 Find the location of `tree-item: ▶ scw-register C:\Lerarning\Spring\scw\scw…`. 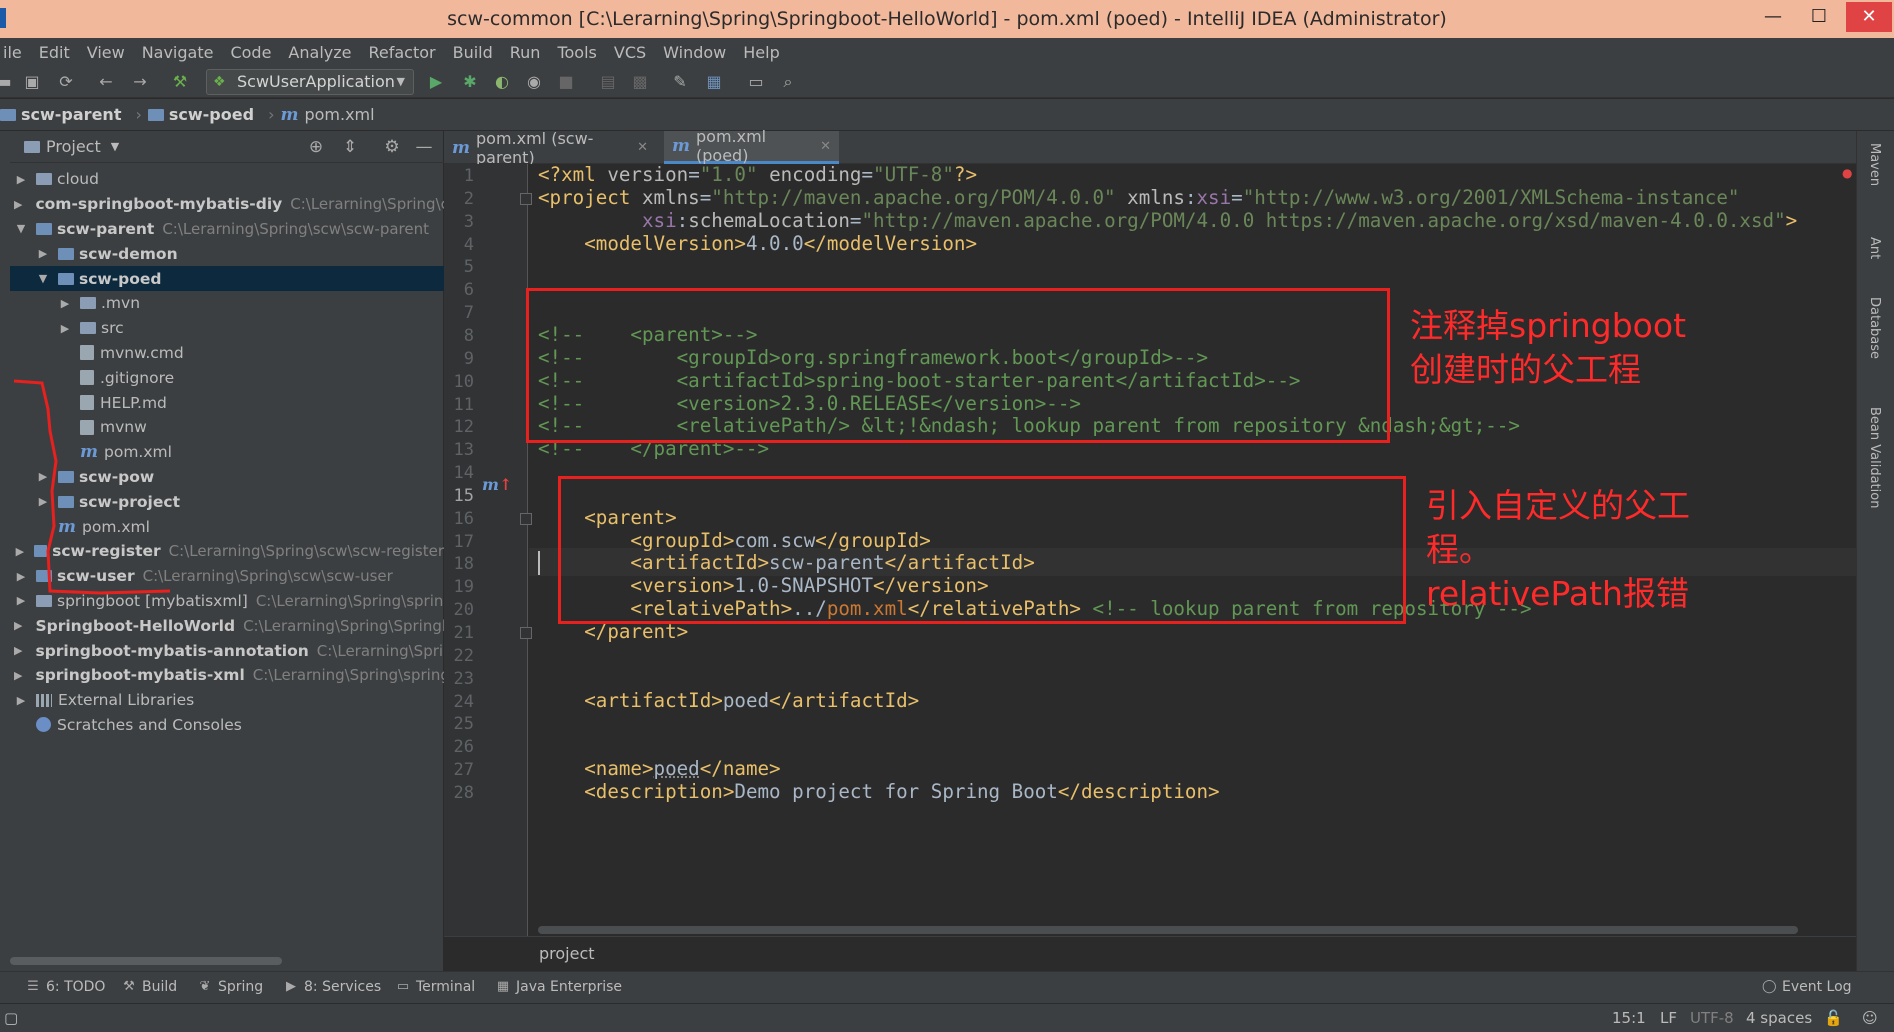

tree-item: ▶ scw-register C:\Lerarning\Spring\scw\scw… is located at coordinates (227, 551).